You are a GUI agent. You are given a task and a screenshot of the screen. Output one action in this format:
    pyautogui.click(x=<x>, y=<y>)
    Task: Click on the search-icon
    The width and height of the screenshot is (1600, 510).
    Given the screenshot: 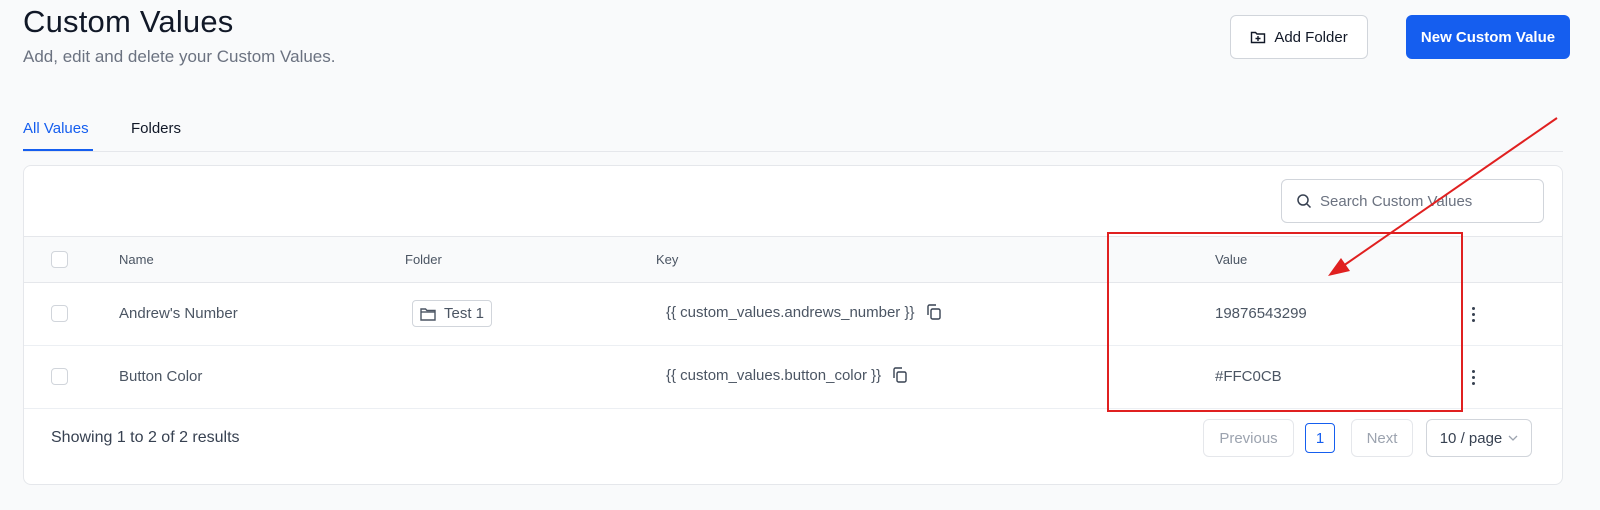 What is the action you would take?
    pyautogui.click(x=1304, y=201)
    